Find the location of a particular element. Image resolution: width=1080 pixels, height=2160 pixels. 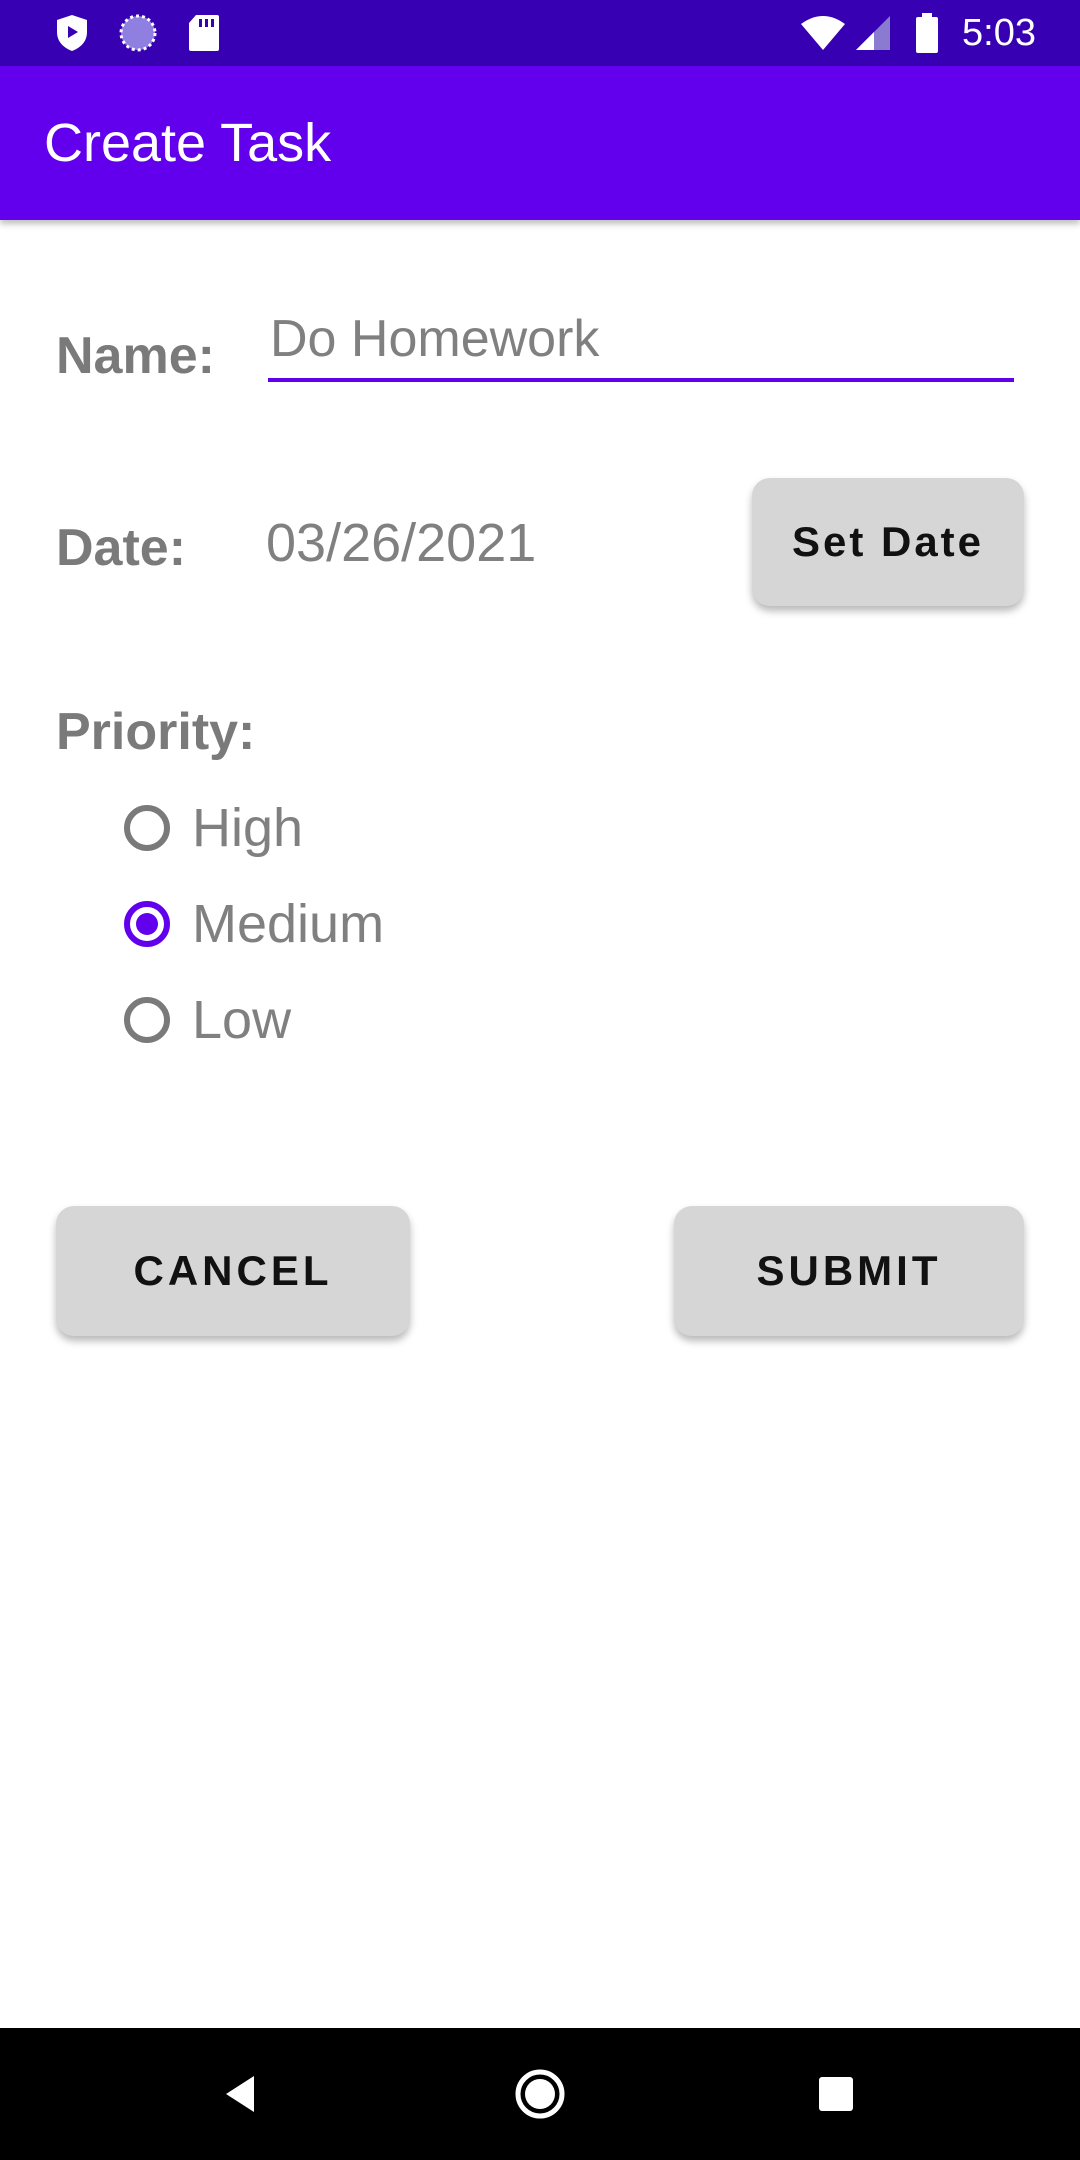

task-name-input: Do Homework is located at coordinates (641, 341).